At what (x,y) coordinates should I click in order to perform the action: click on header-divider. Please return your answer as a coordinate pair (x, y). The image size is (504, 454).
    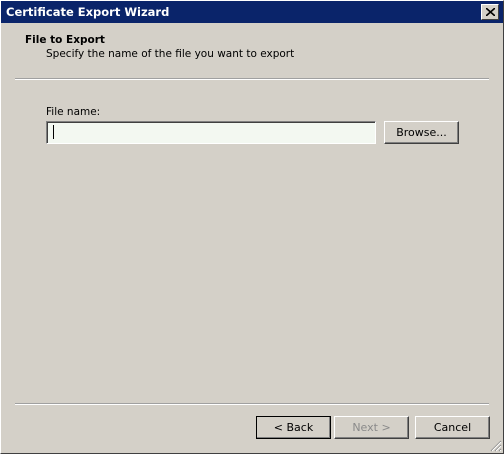
    Looking at the image, I should click on (252, 79).